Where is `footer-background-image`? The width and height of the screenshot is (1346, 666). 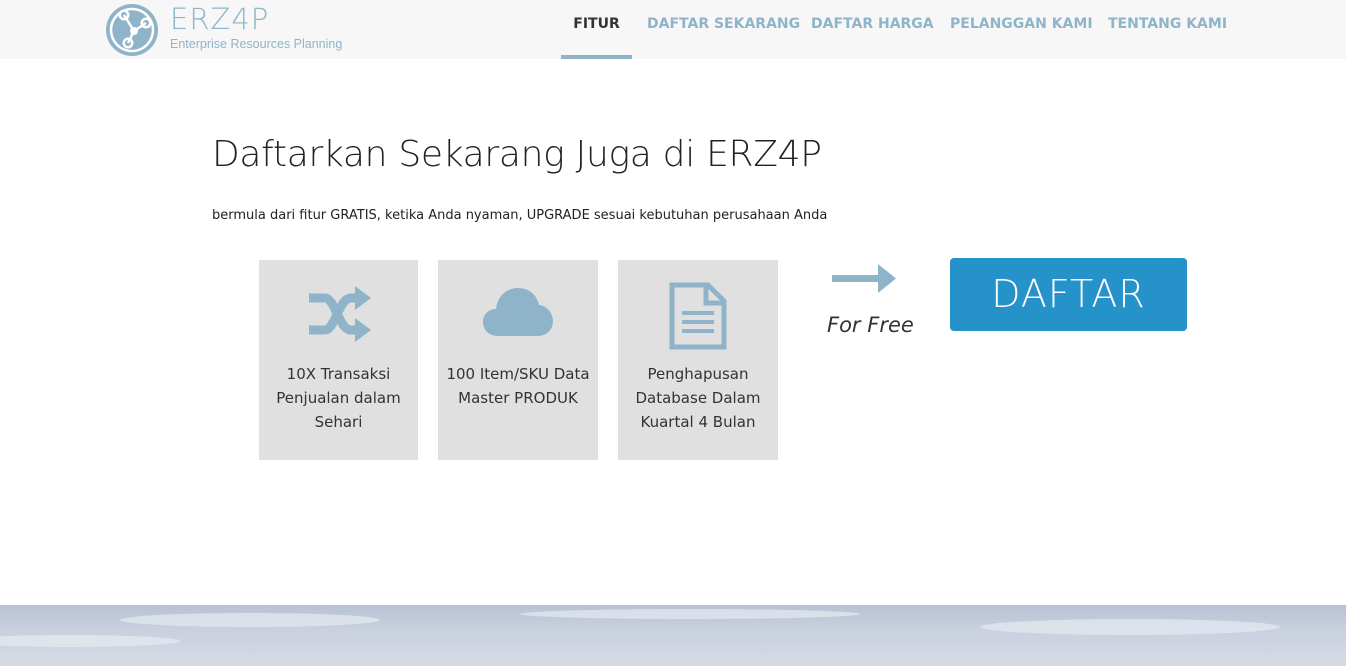 footer-background-image is located at coordinates (673, 635).